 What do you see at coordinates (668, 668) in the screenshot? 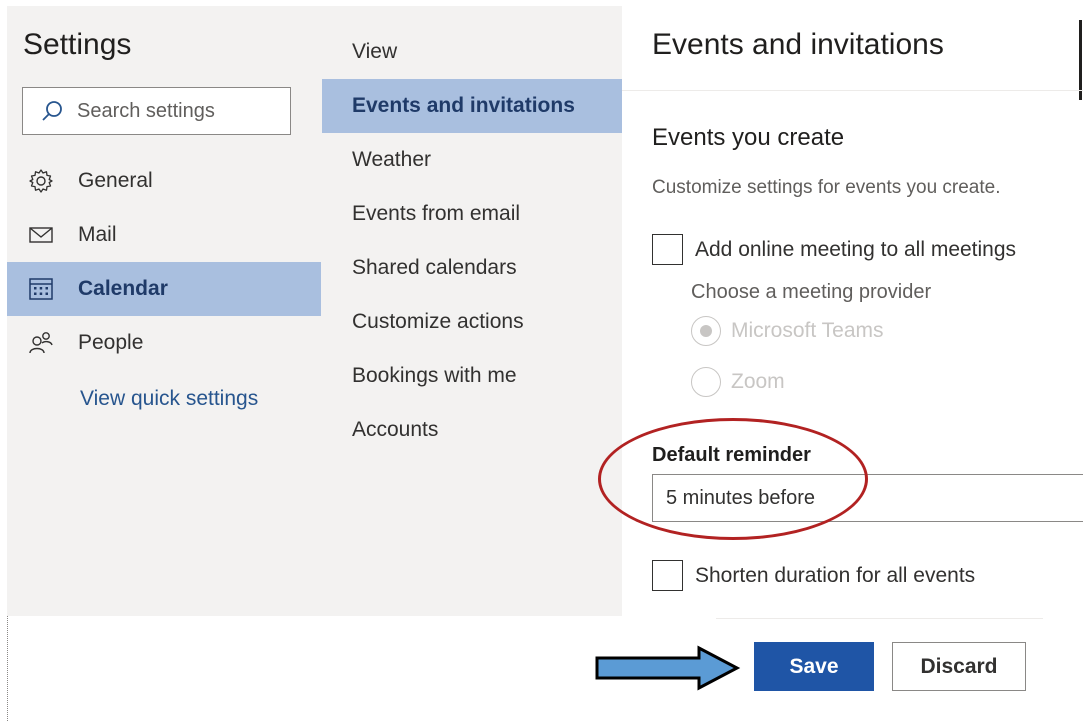
I see `annotation-arrow-icon` at bounding box center [668, 668].